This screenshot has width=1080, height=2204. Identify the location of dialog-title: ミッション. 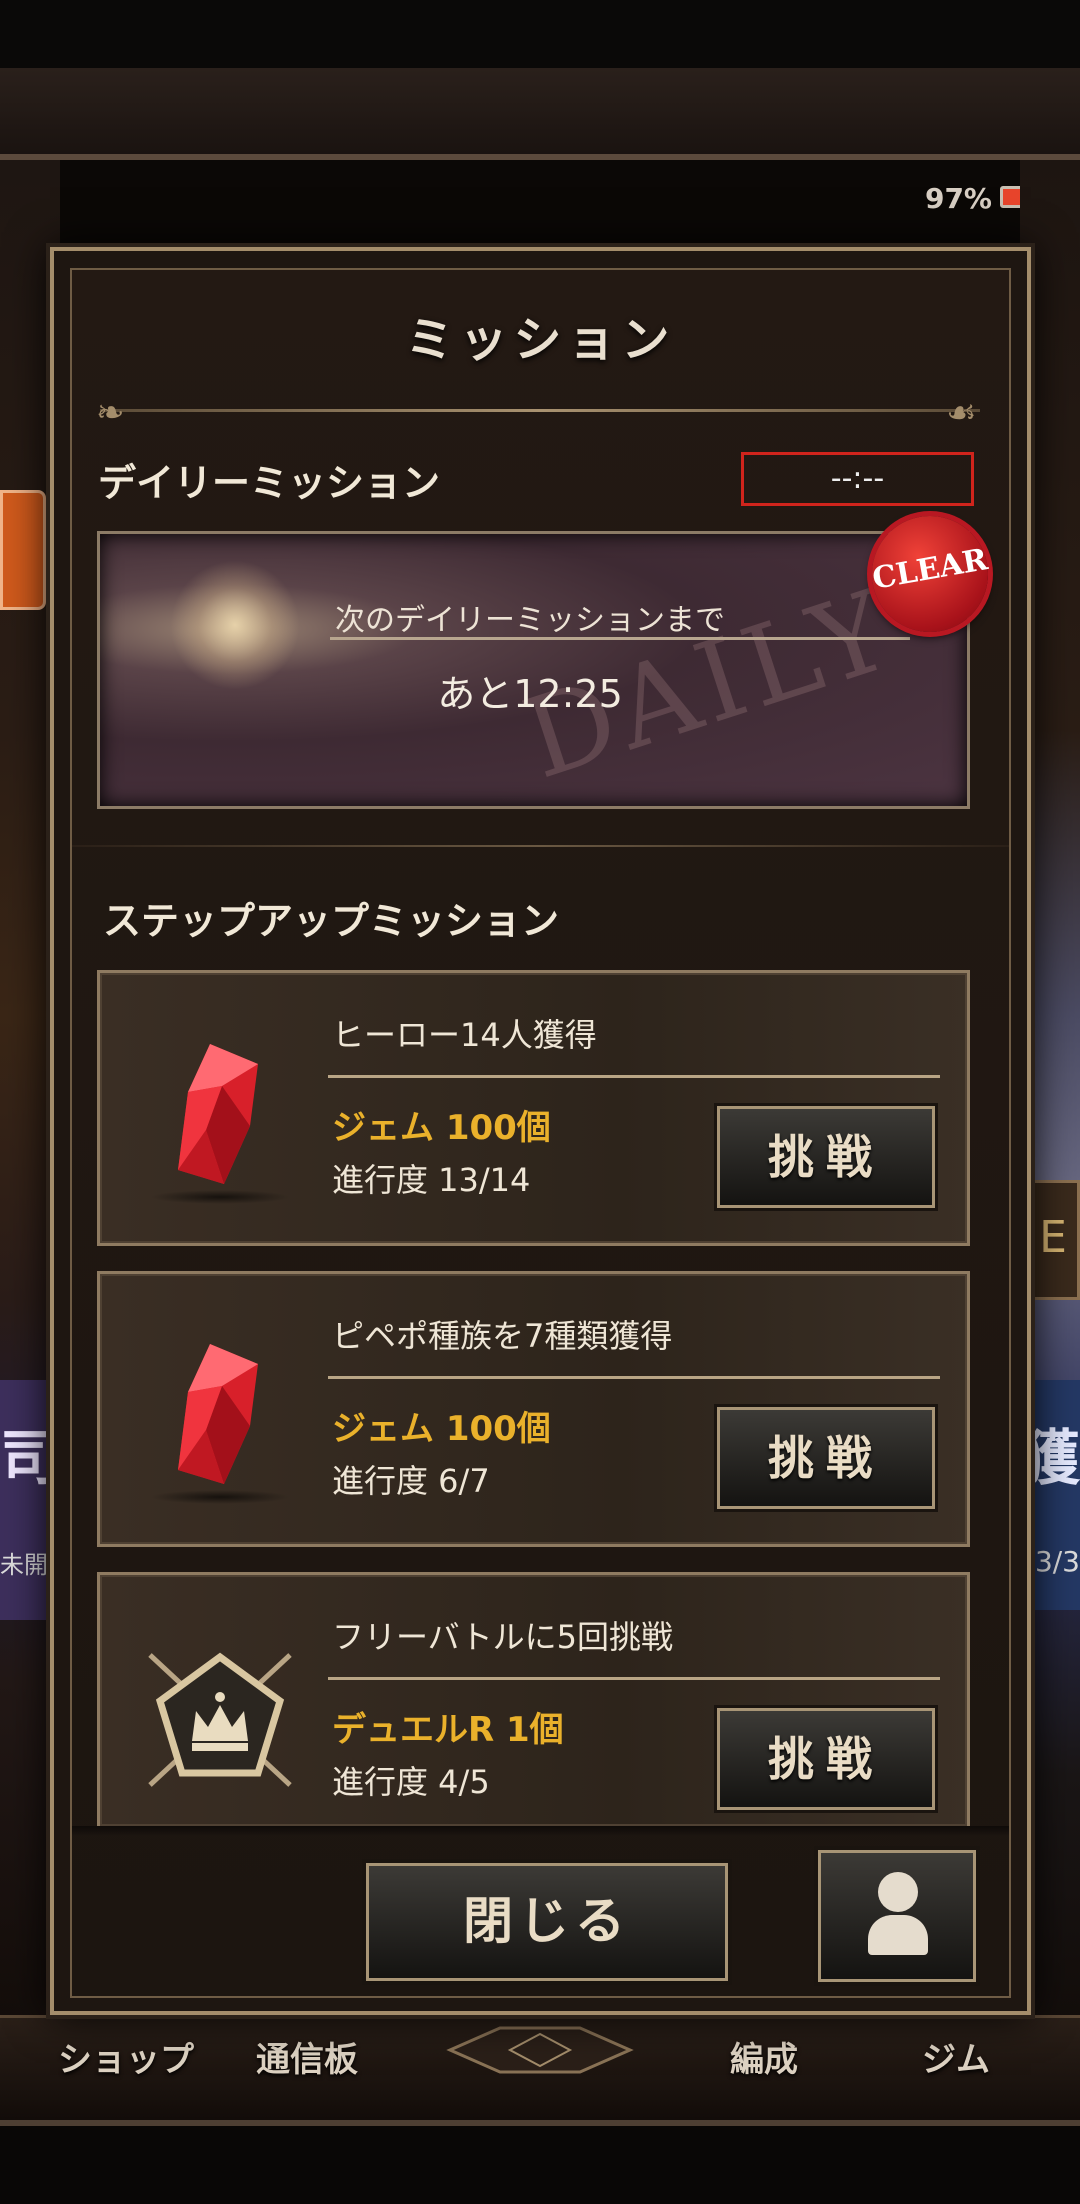
(540, 340).